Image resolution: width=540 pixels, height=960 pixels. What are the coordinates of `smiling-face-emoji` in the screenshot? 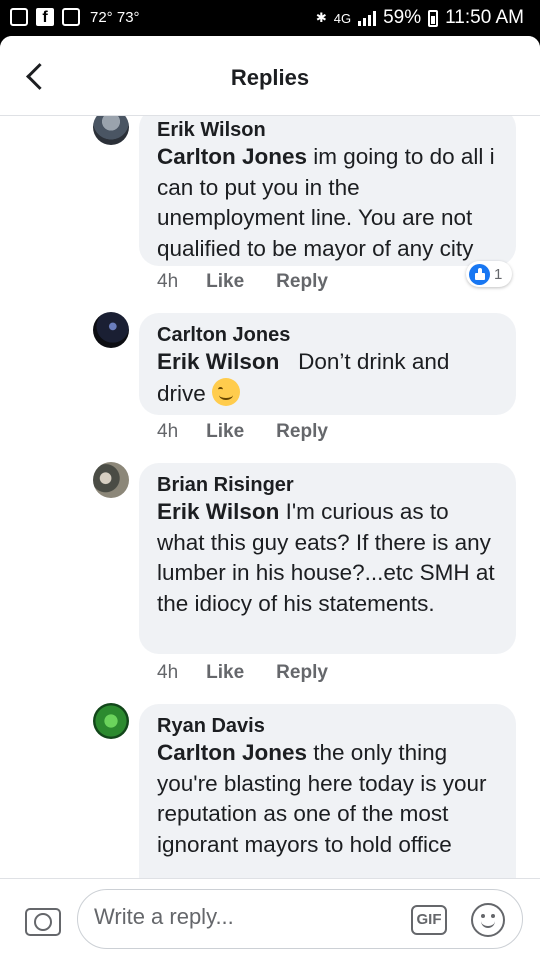 It's located at (226, 391).